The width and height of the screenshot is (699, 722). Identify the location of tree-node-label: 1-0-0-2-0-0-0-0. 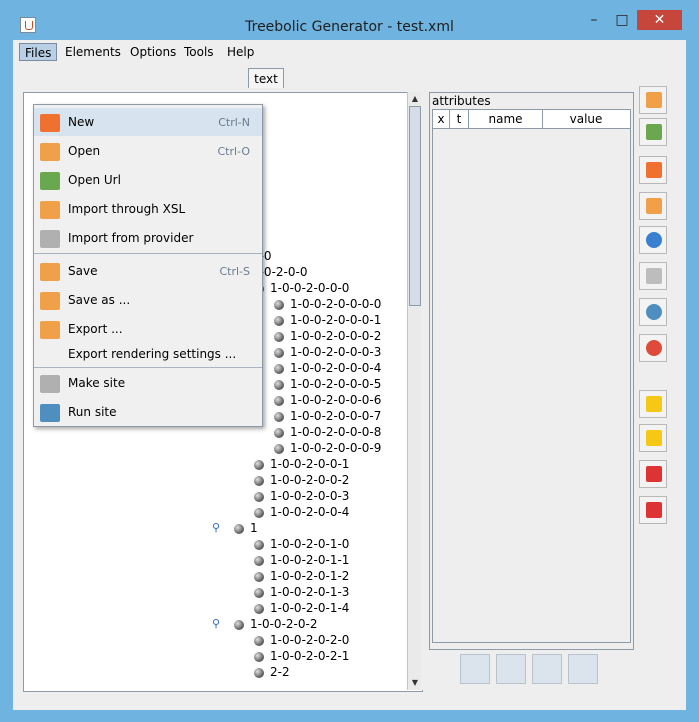
(336, 304).